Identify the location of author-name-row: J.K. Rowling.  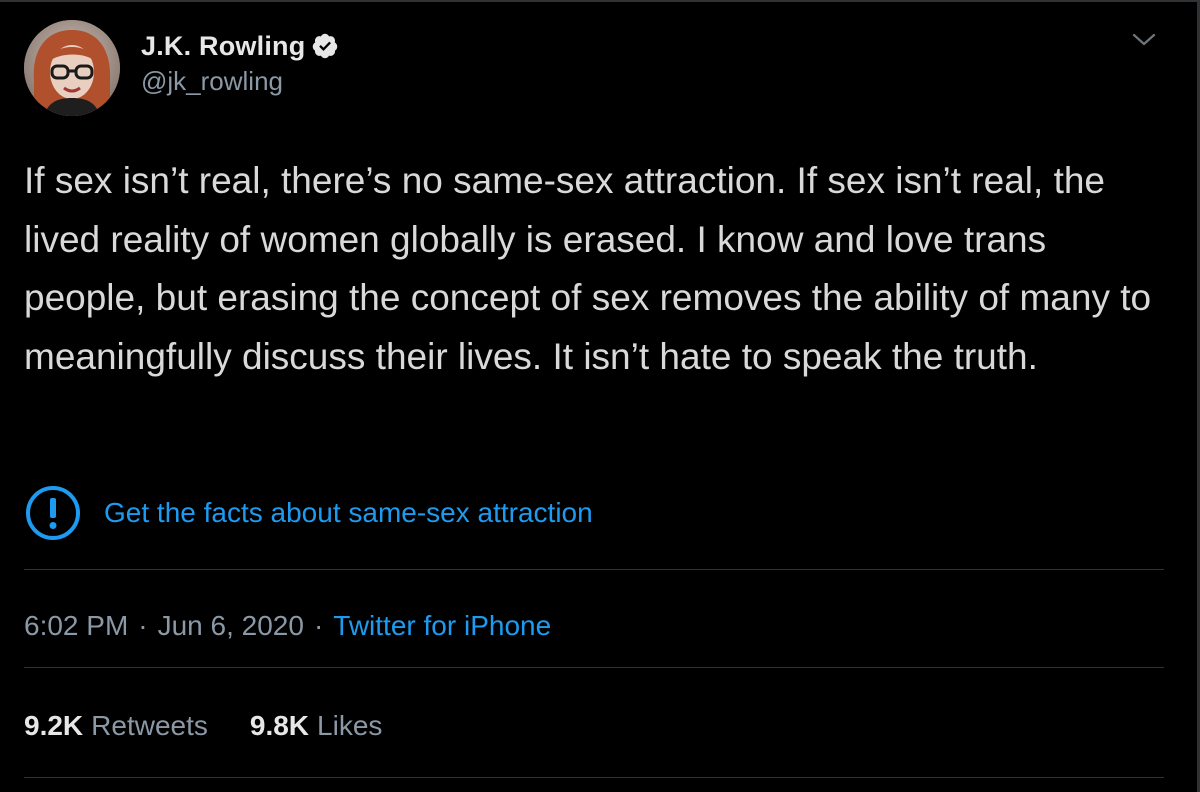
(240, 46).